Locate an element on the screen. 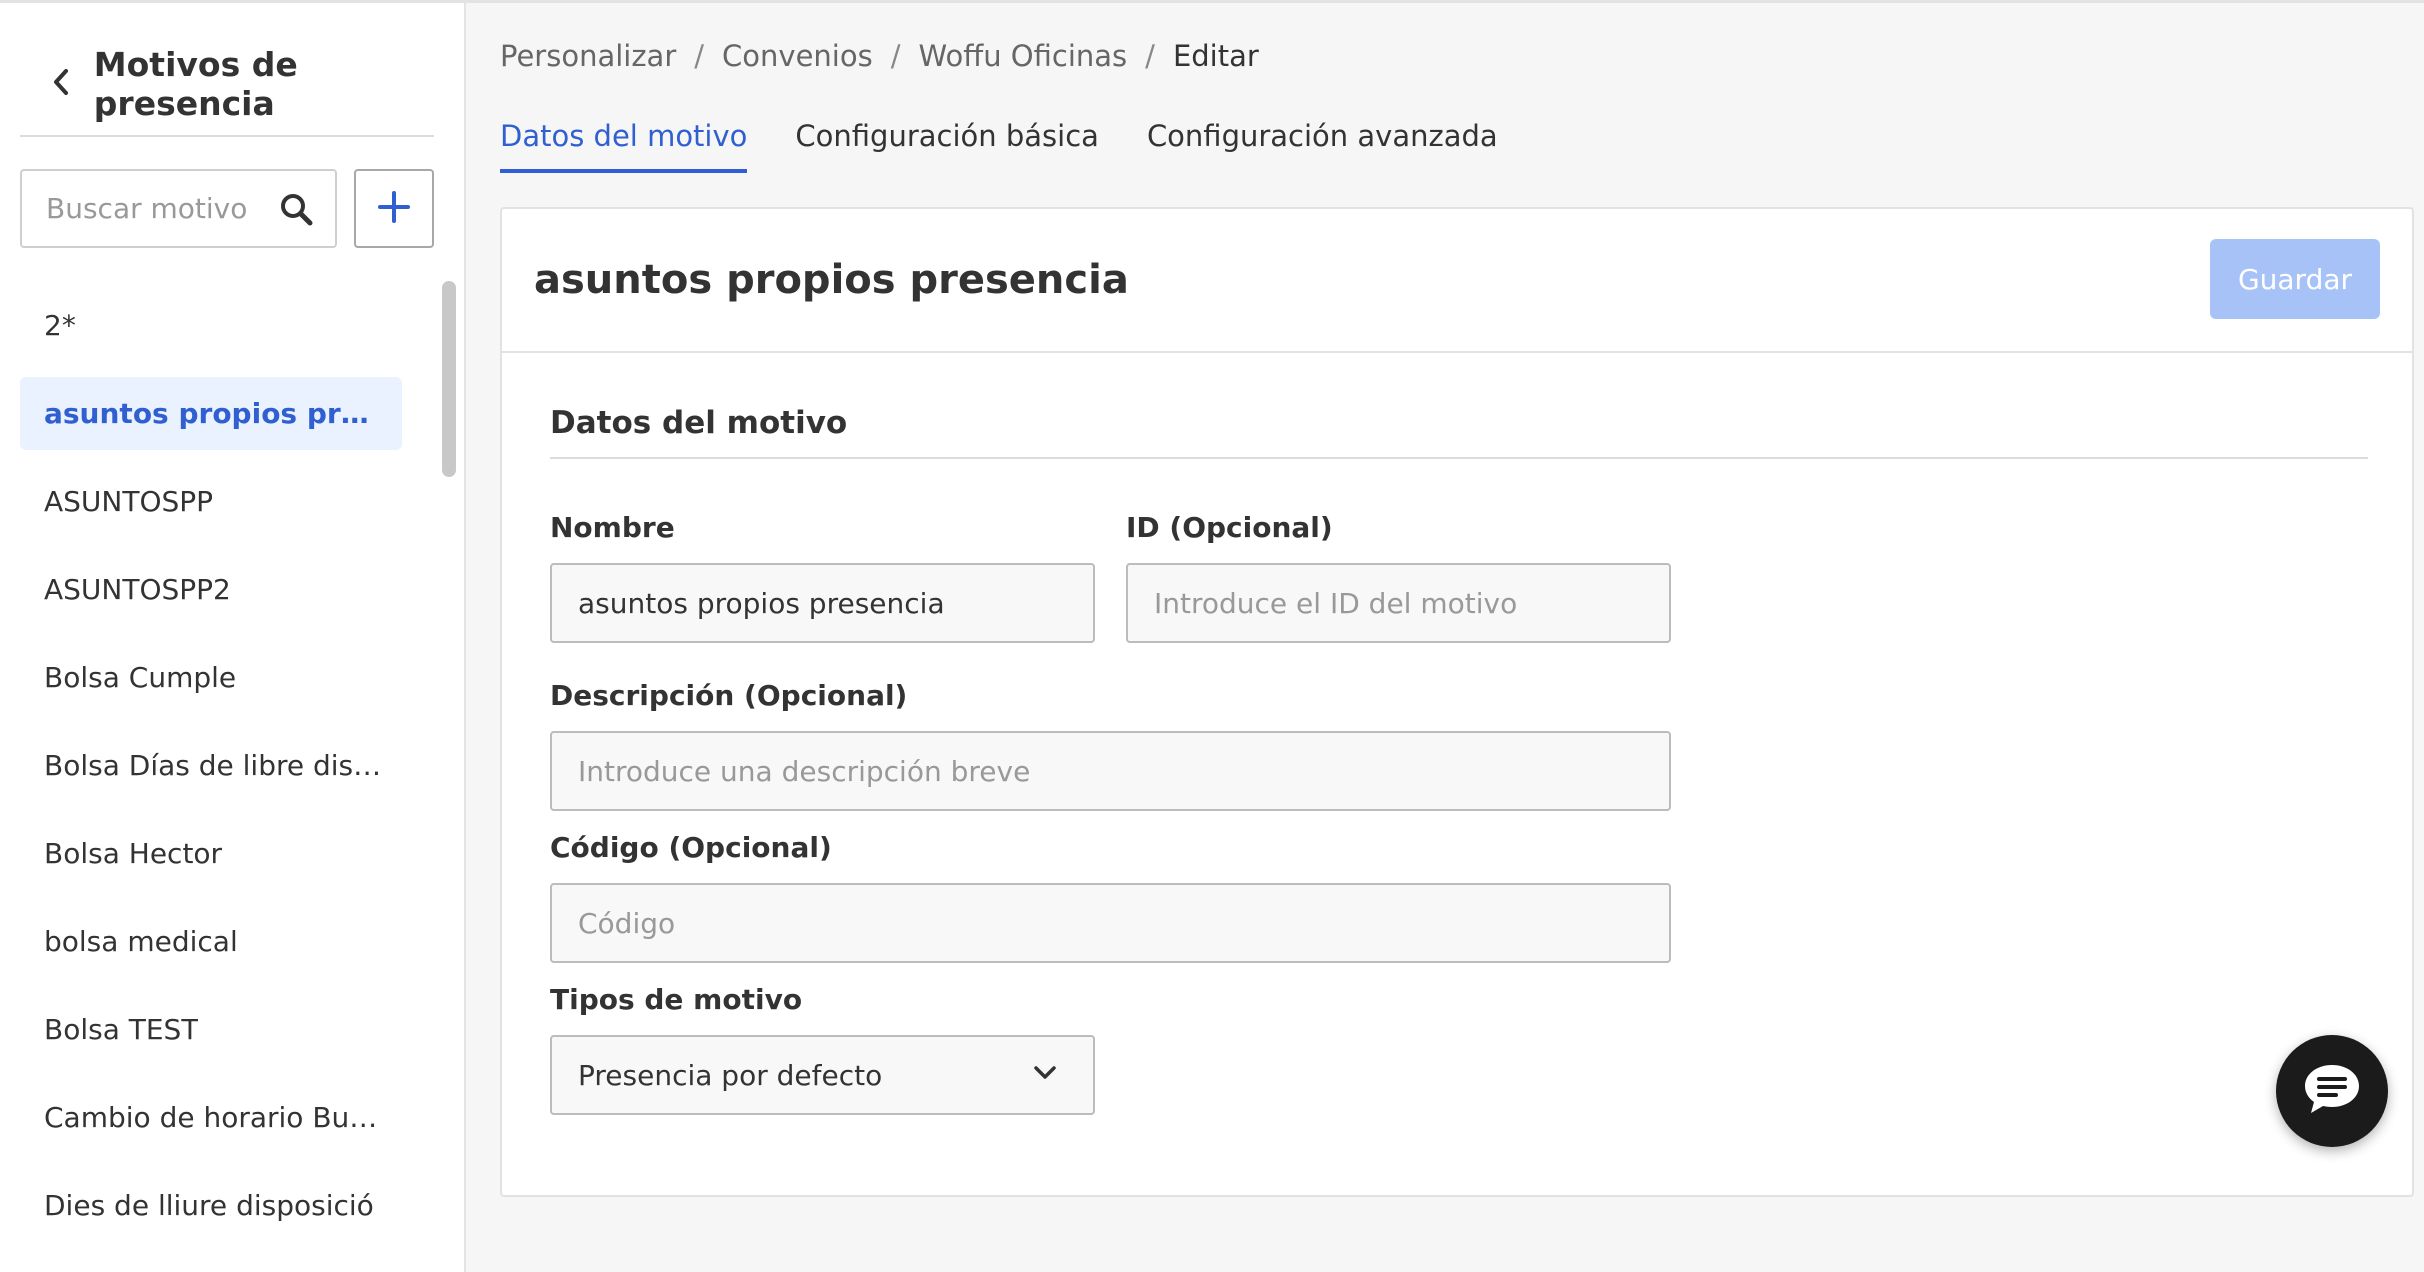 The image size is (2424, 1272). chat-bubble-icon is located at coordinates (2332, 1091).